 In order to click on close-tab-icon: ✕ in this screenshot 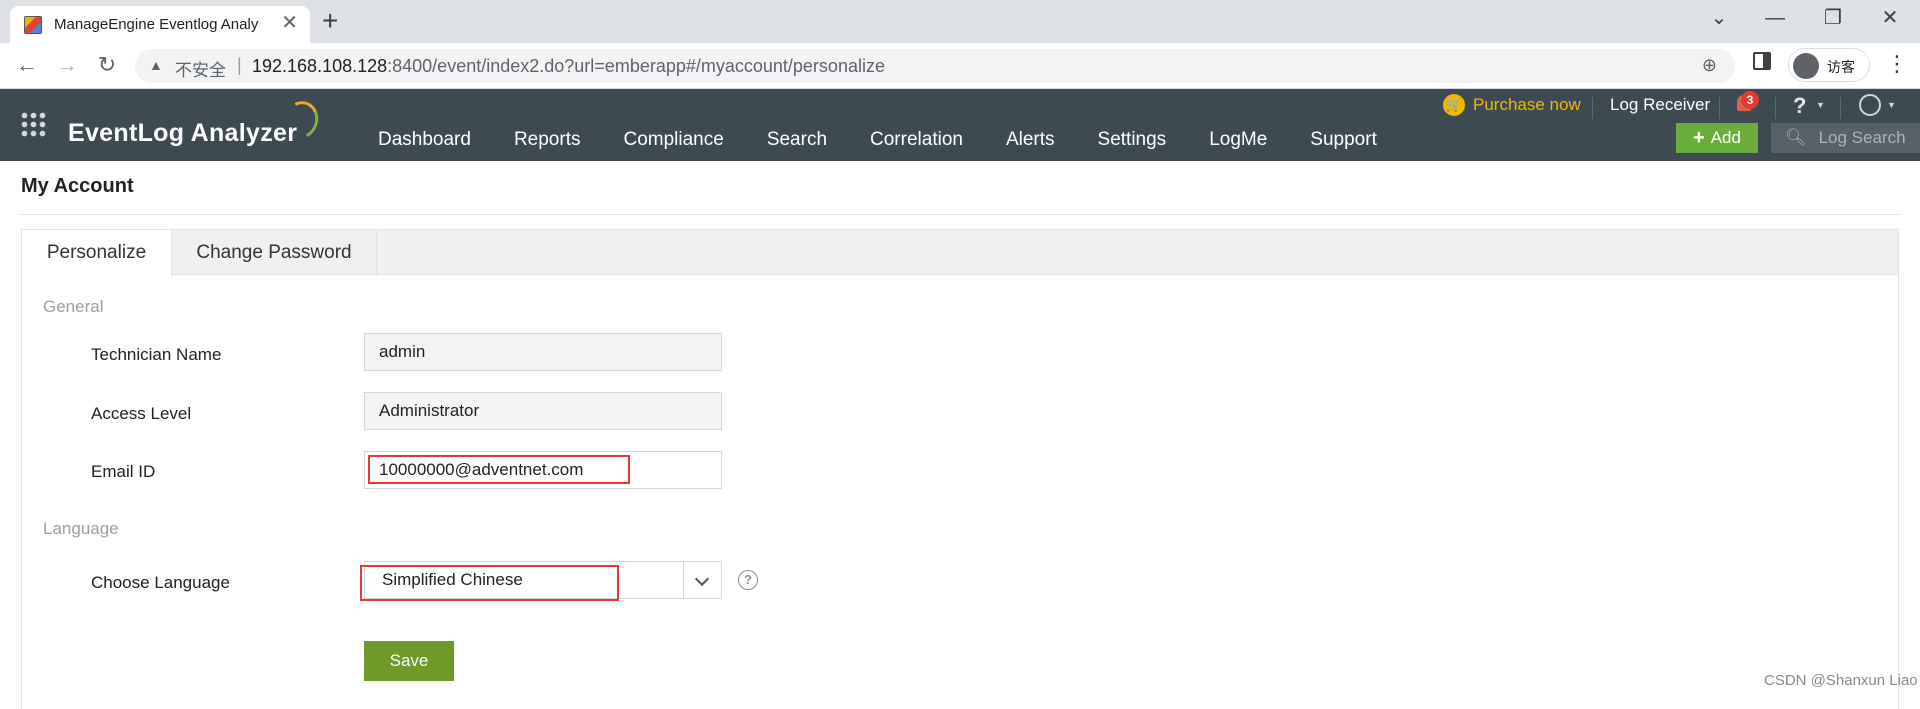, I will do `click(289, 23)`.